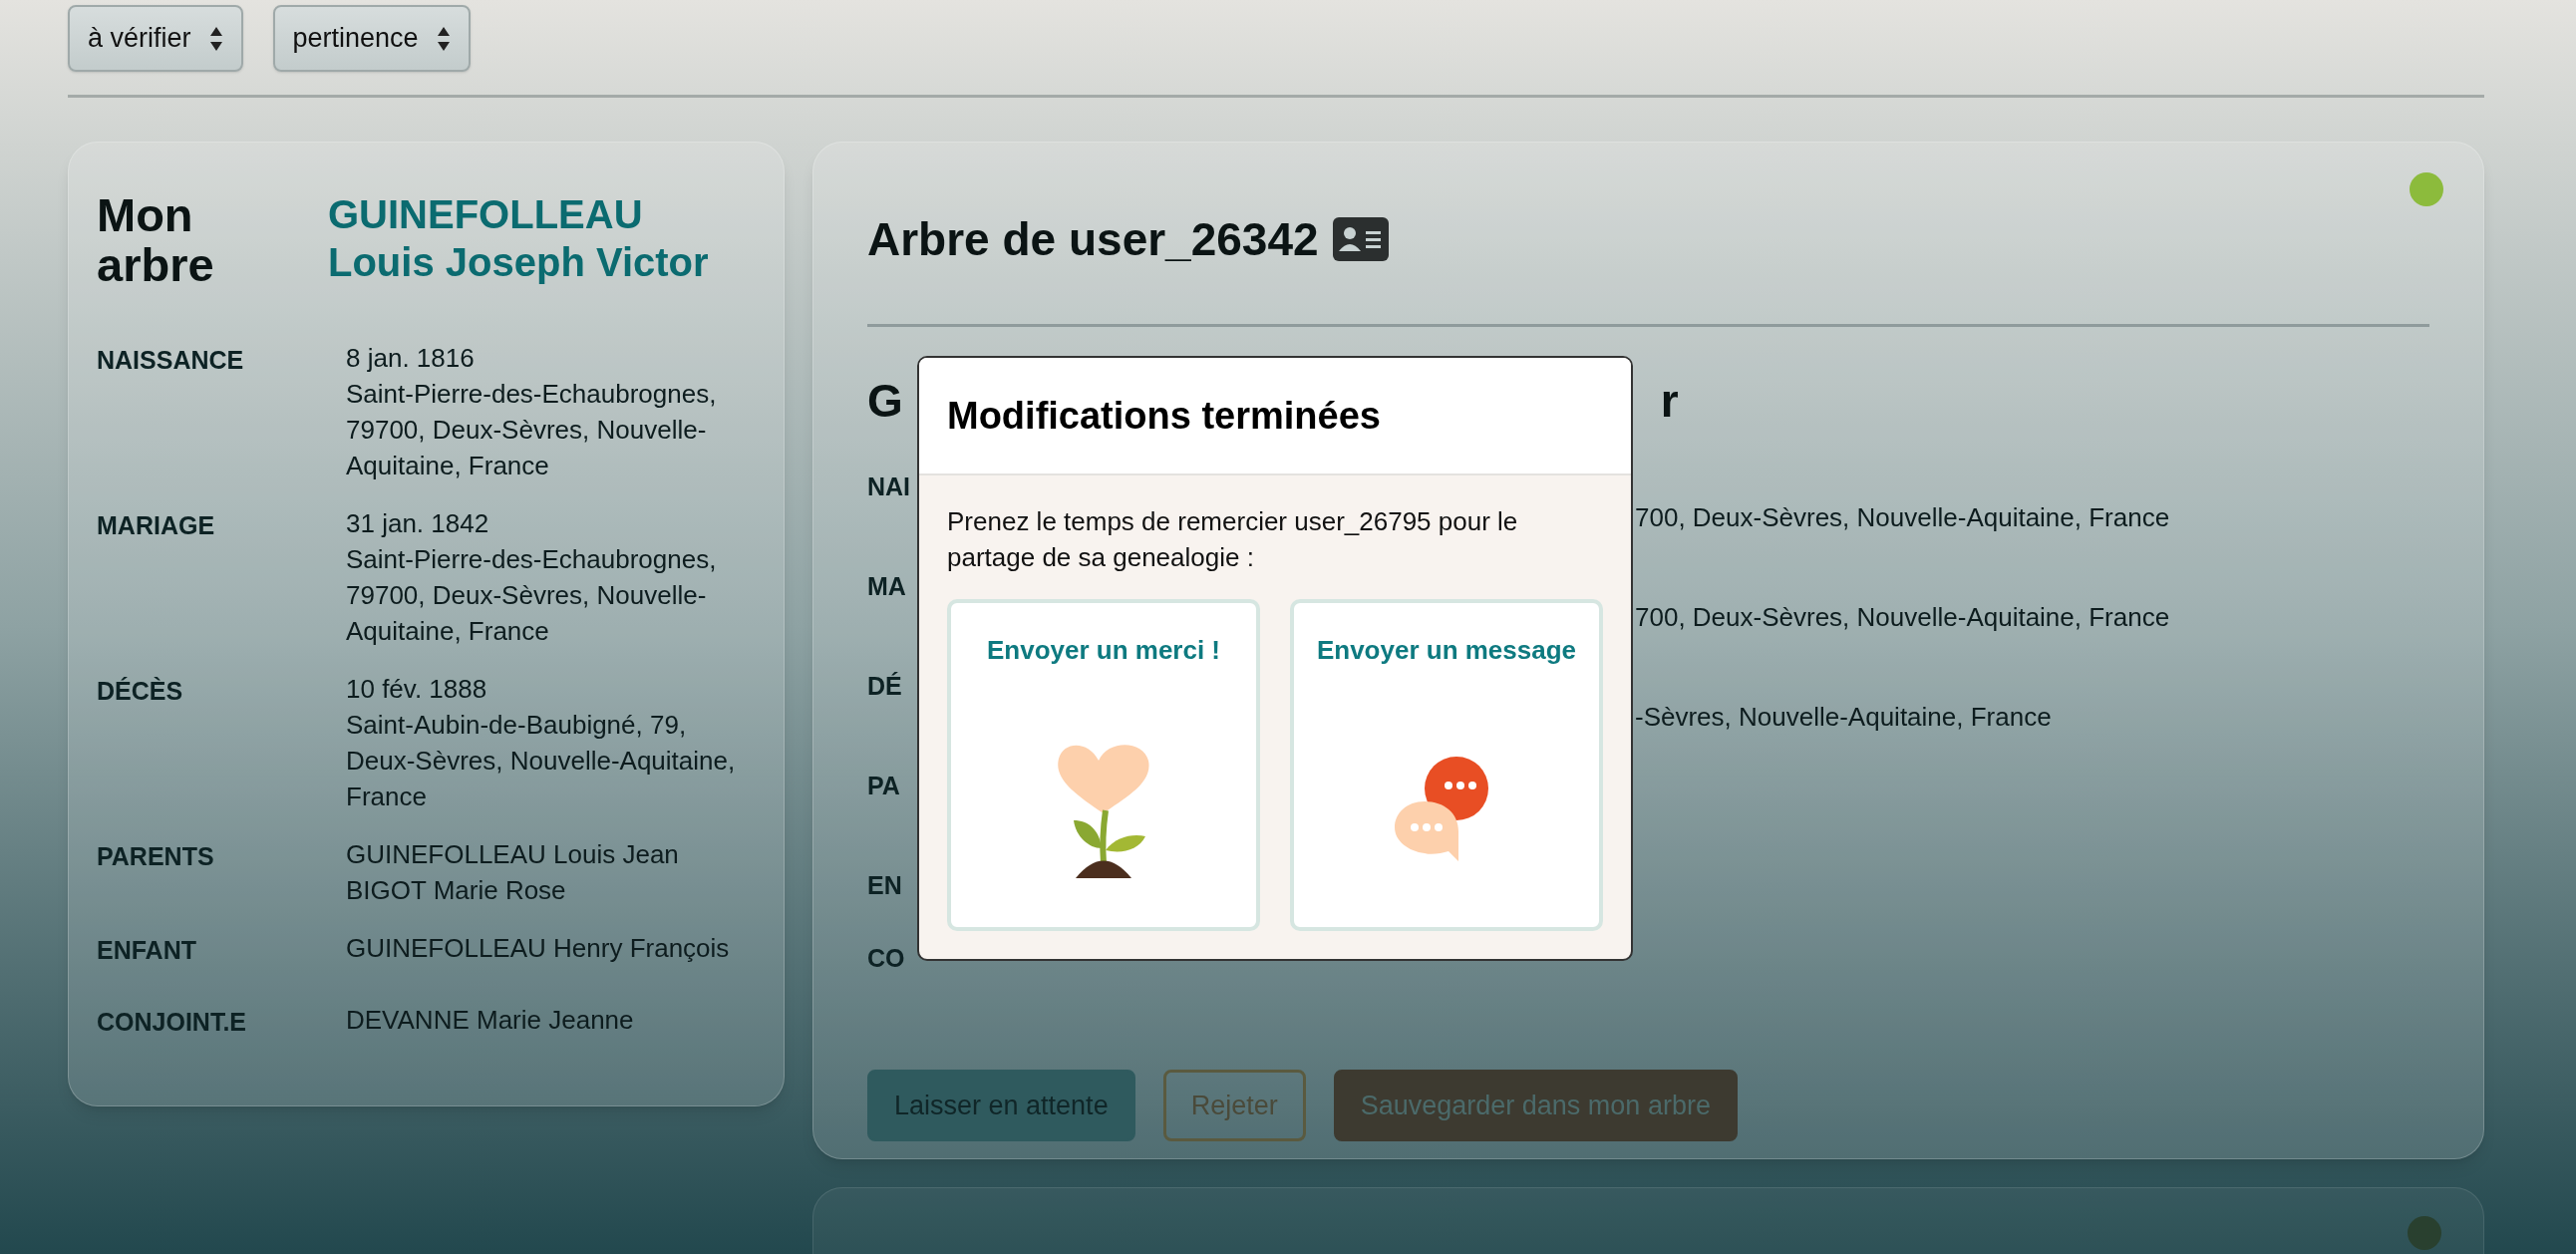 The height and width of the screenshot is (1254, 2576). I want to click on fact-label: CO, so click(886, 959).